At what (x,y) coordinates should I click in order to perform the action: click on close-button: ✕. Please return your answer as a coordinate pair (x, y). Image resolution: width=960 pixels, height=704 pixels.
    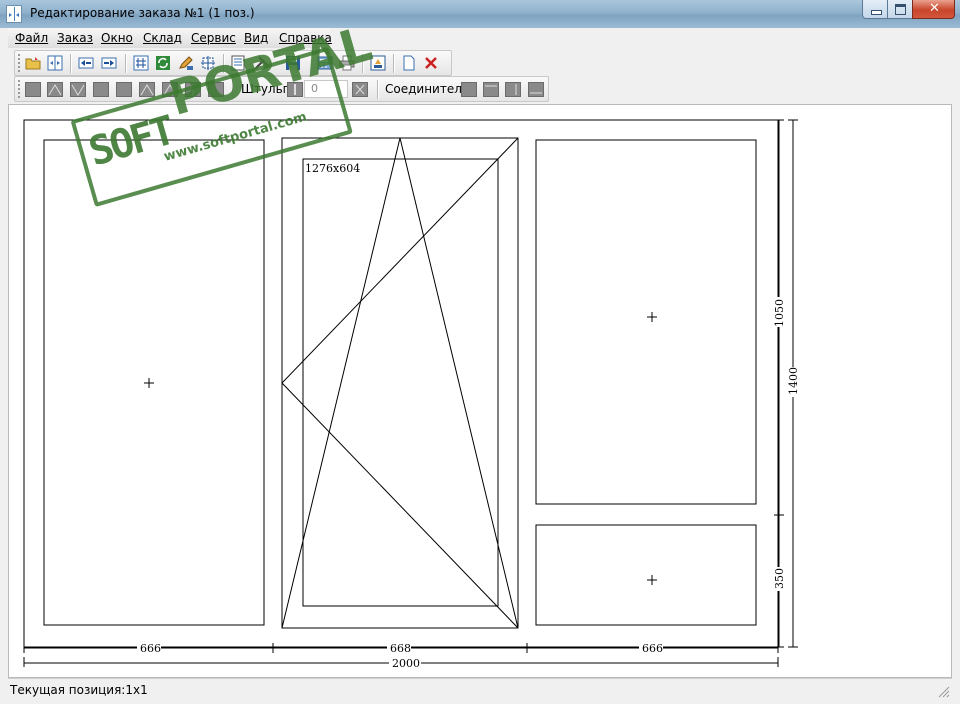
    Looking at the image, I should click on (933, 9).